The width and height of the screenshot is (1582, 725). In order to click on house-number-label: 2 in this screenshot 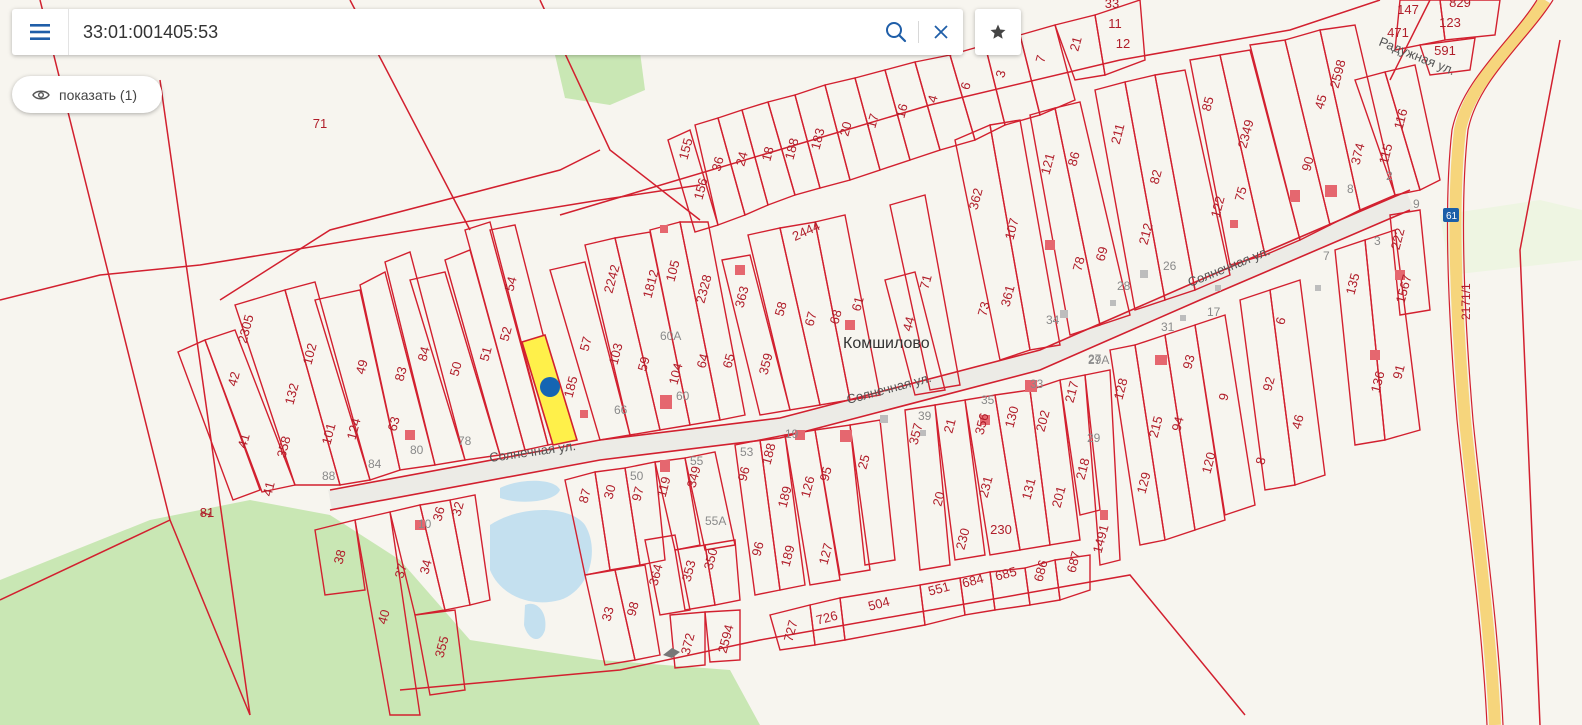, I will do `click(1389, 176)`.